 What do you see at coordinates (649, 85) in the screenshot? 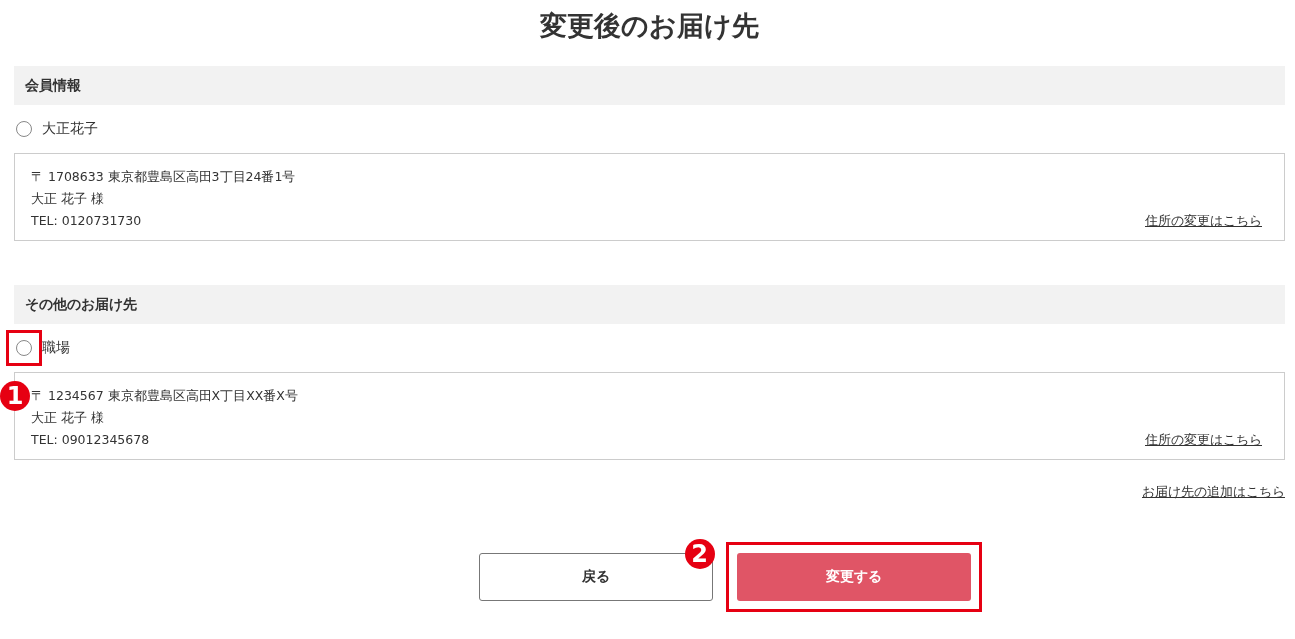
I see `section-header: 会員情報` at bounding box center [649, 85].